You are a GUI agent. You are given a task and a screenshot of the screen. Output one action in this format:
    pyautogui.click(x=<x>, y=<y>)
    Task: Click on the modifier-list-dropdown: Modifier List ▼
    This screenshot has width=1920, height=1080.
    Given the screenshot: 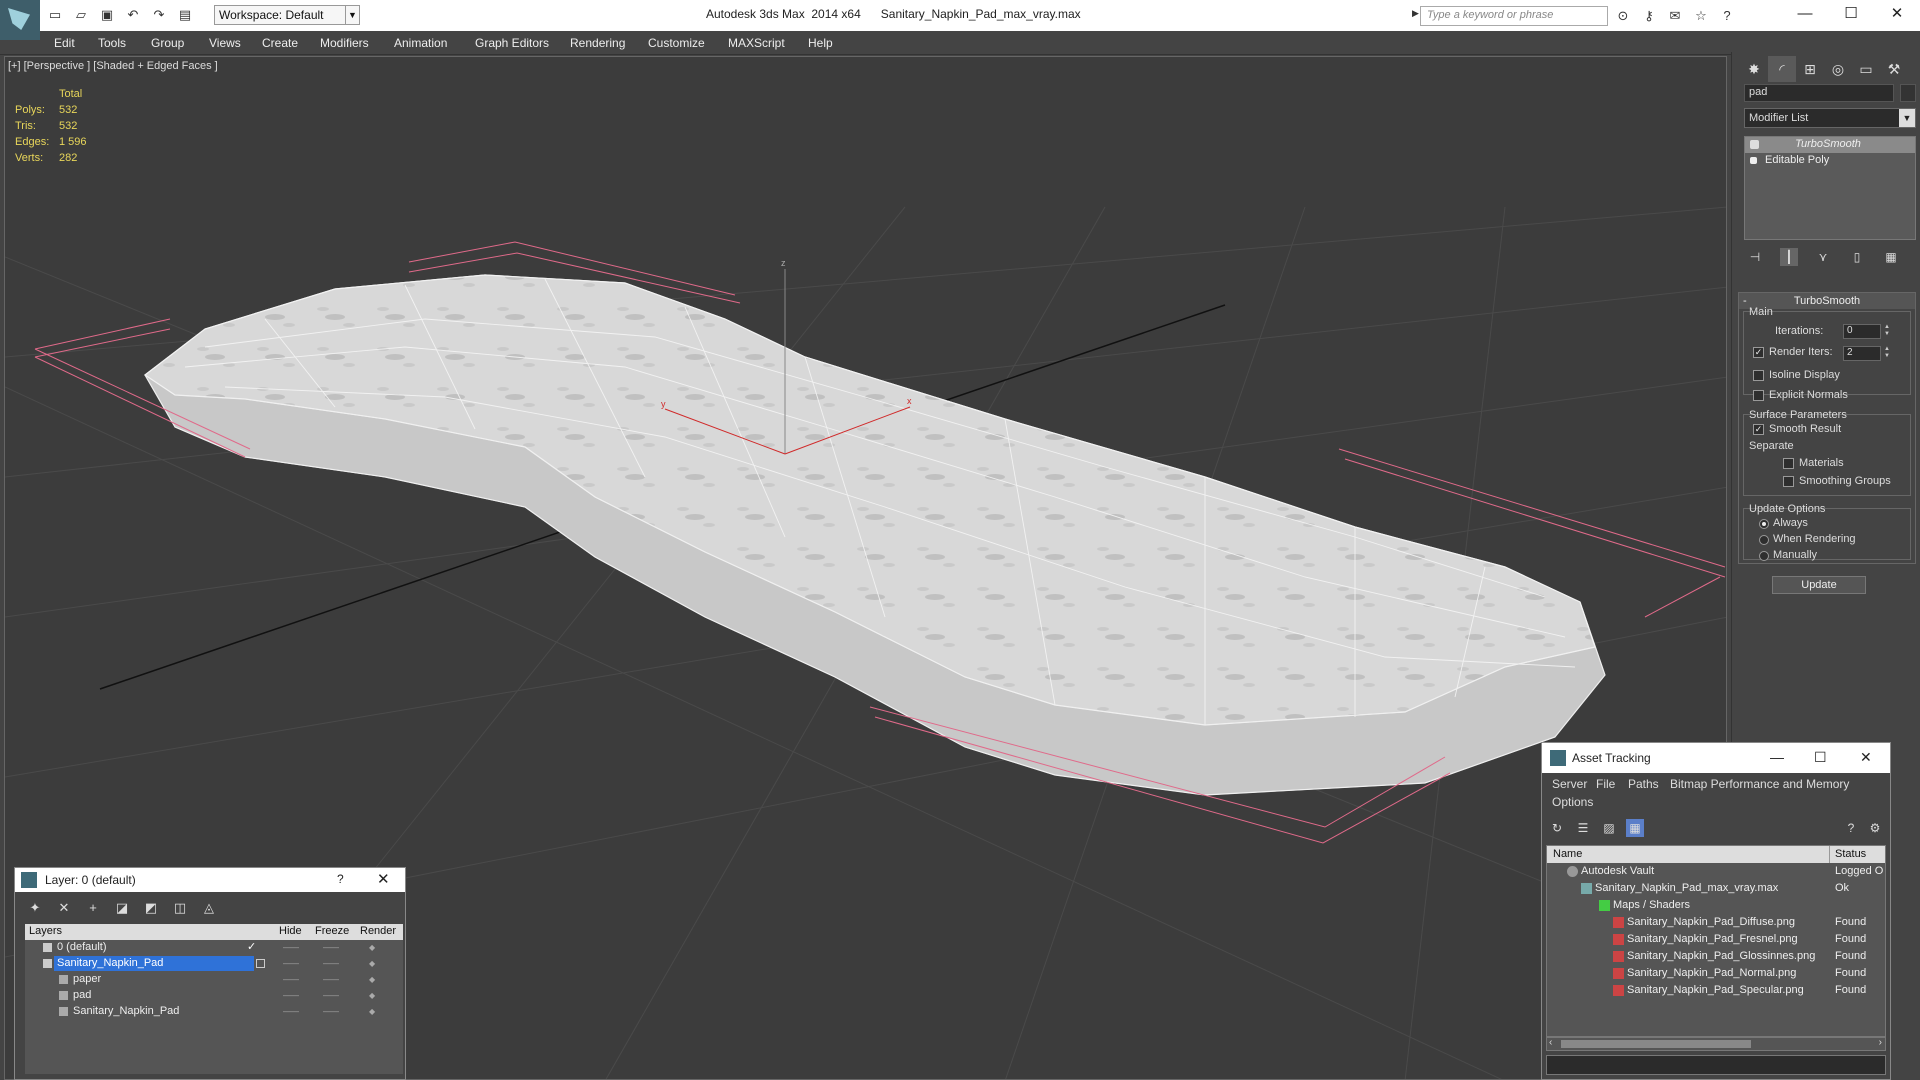 What is the action you would take?
    pyautogui.click(x=1830, y=118)
    